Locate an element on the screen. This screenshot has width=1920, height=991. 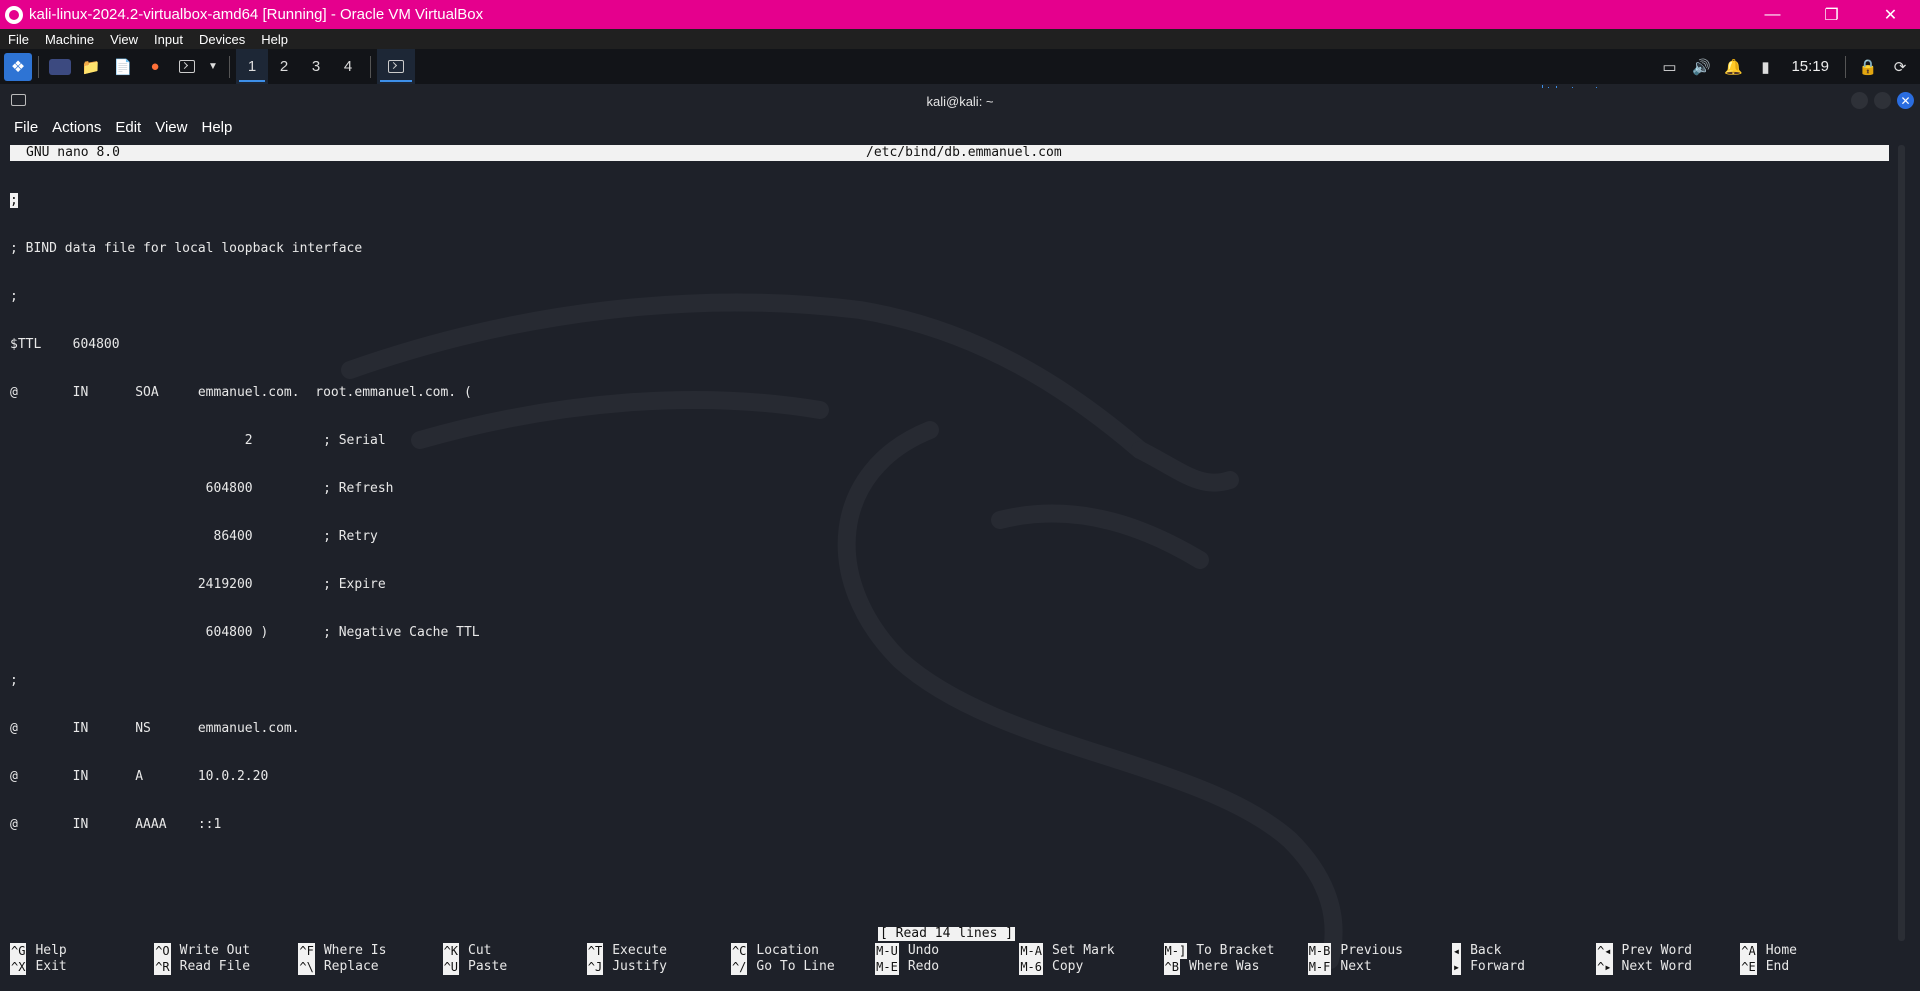
nano-header-bar: GNU nano 8.0 /etc/bind/db.emmanuel.com is located at coordinates (949, 153).